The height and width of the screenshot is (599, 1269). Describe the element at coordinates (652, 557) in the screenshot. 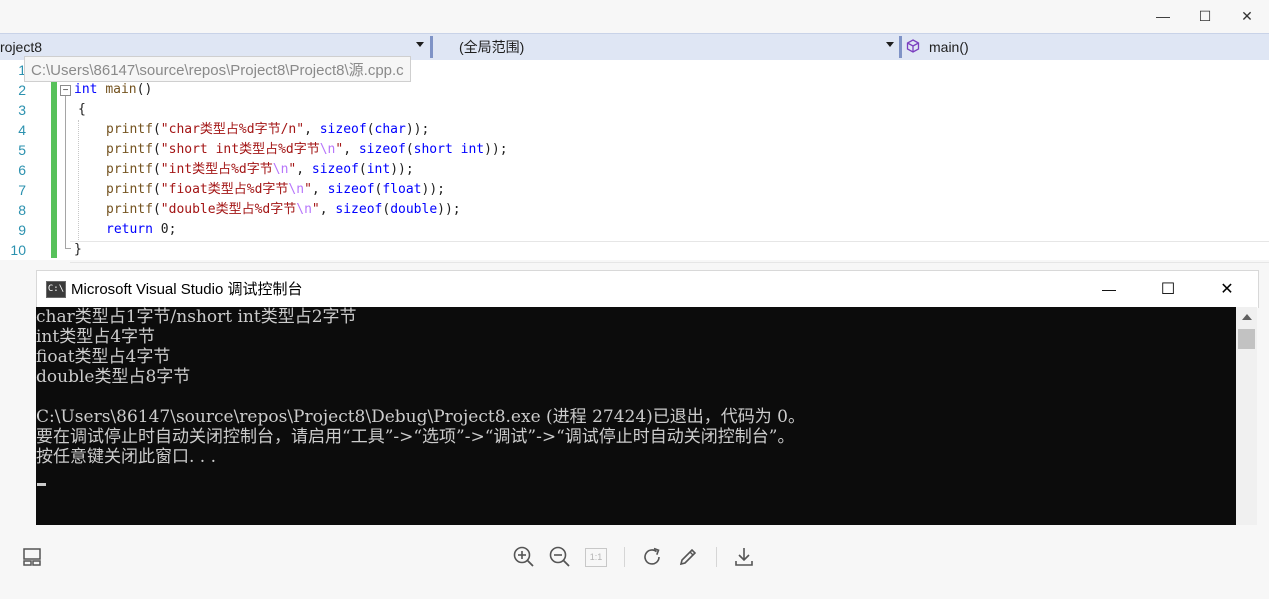

I see `rotate-icon` at that location.